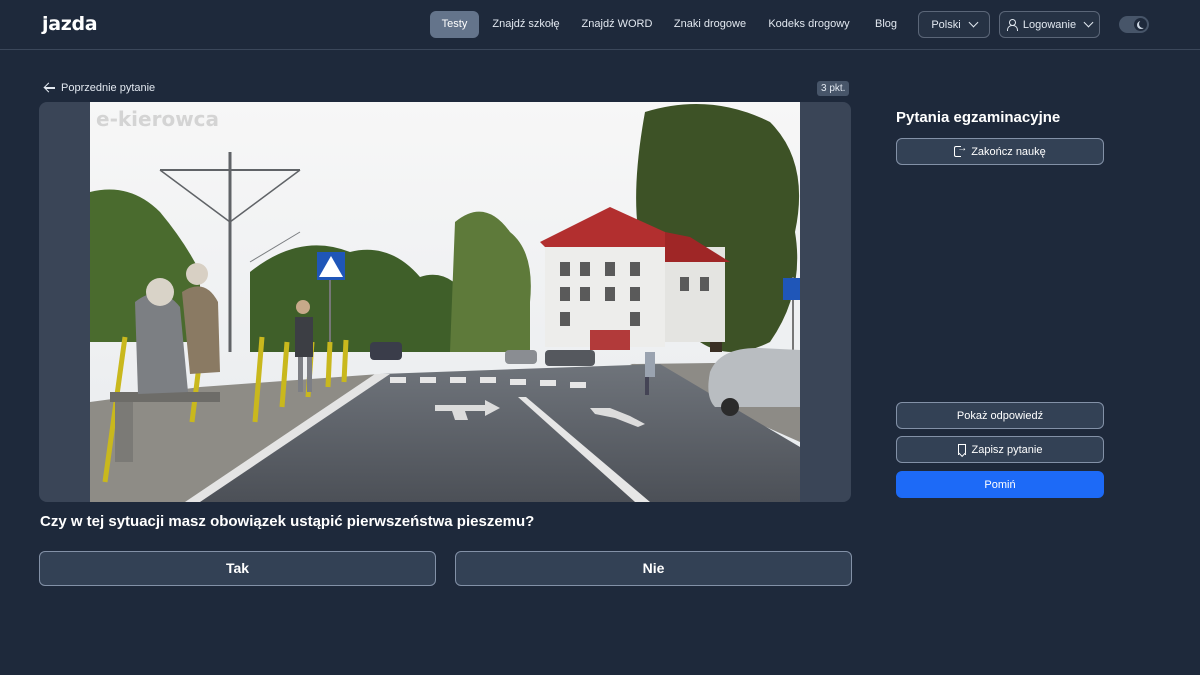  What do you see at coordinates (526, 24) in the screenshot?
I see `nav-find-school: Znajdź szkołę` at bounding box center [526, 24].